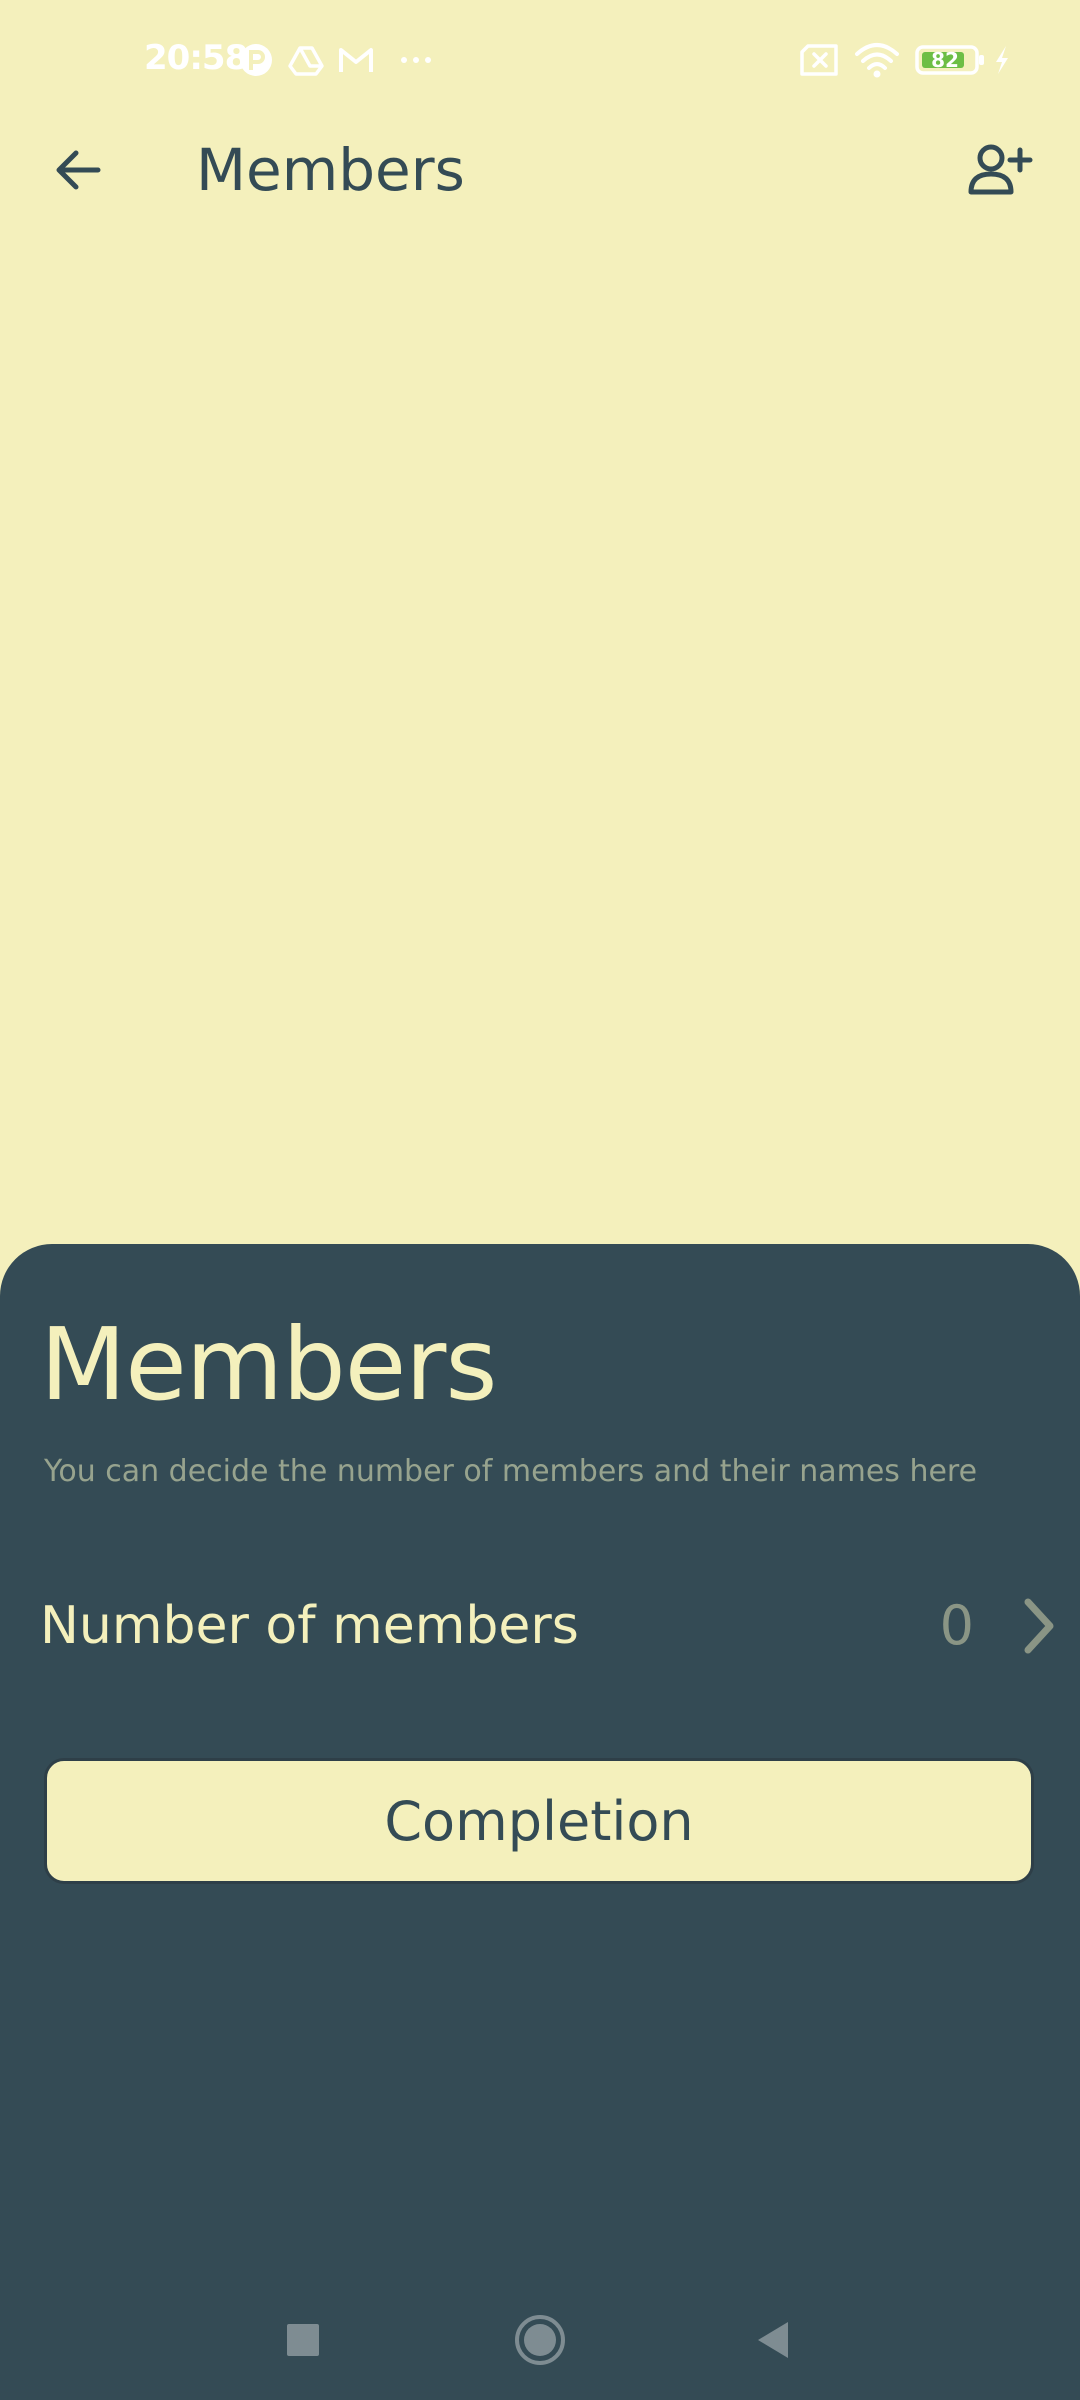  Describe the element at coordinates (309, 1626) in the screenshot. I see `number-of-members-label: Number of members` at that location.